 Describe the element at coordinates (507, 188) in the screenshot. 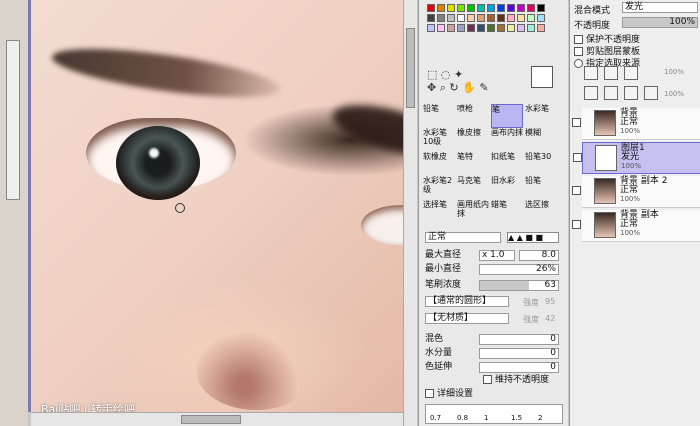

I see `brush-tool: 旧水彩` at that location.